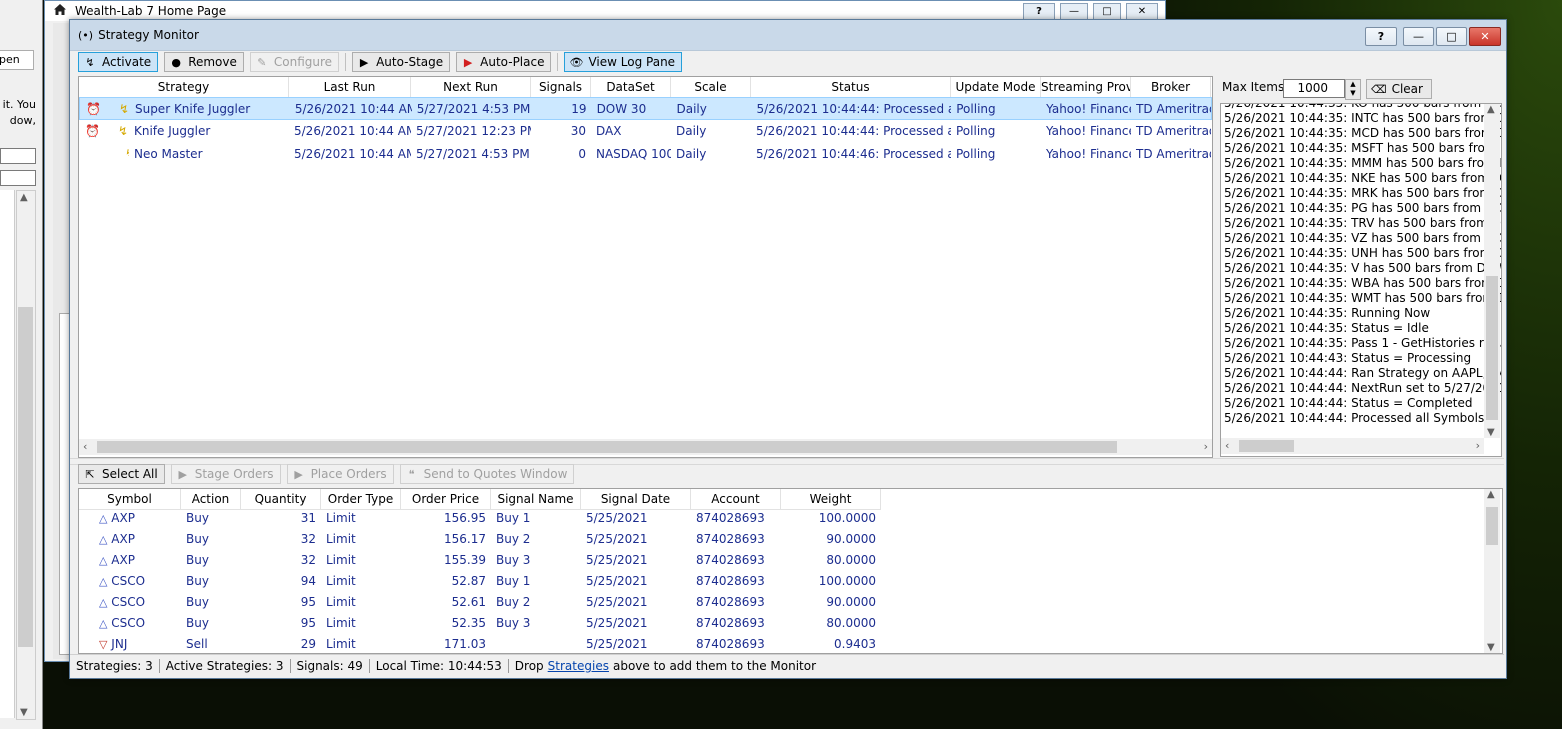 The height and width of the screenshot is (729, 1562). Describe the element at coordinates (631, 87) in the screenshot. I see `col-dataset: DataSet` at that location.